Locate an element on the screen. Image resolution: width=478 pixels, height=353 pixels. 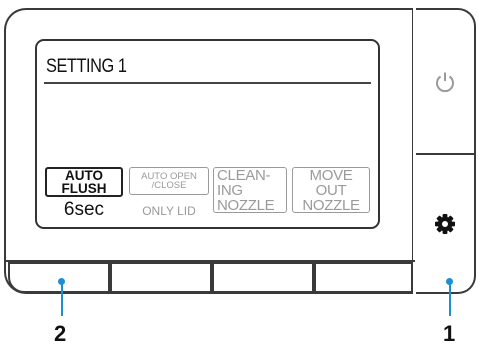
softkey-move-out-line-2: OUT is located at coordinates (331, 190).